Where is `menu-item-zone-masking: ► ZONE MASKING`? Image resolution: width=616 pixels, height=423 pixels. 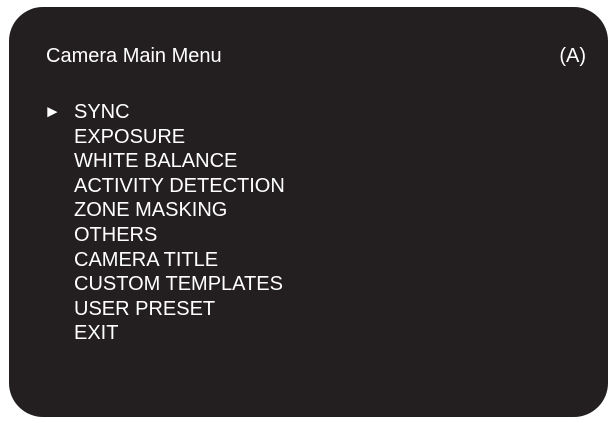 menu-item-zone-masking: ► ZONE MASKING is located at coordinates (164, 210).